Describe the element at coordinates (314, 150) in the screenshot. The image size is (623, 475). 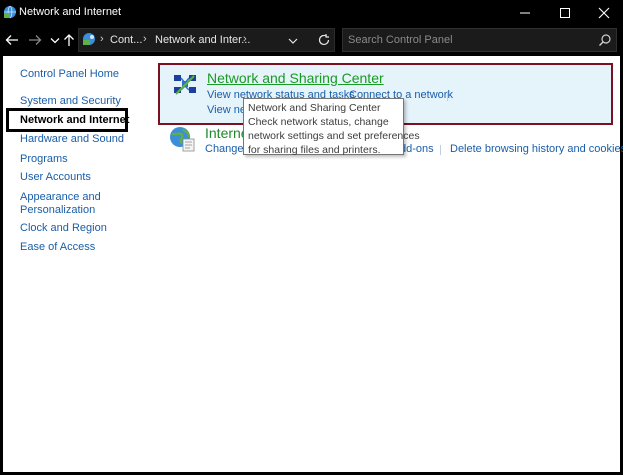
I see `tooltip-line: for sharing files and printers.` at that location.